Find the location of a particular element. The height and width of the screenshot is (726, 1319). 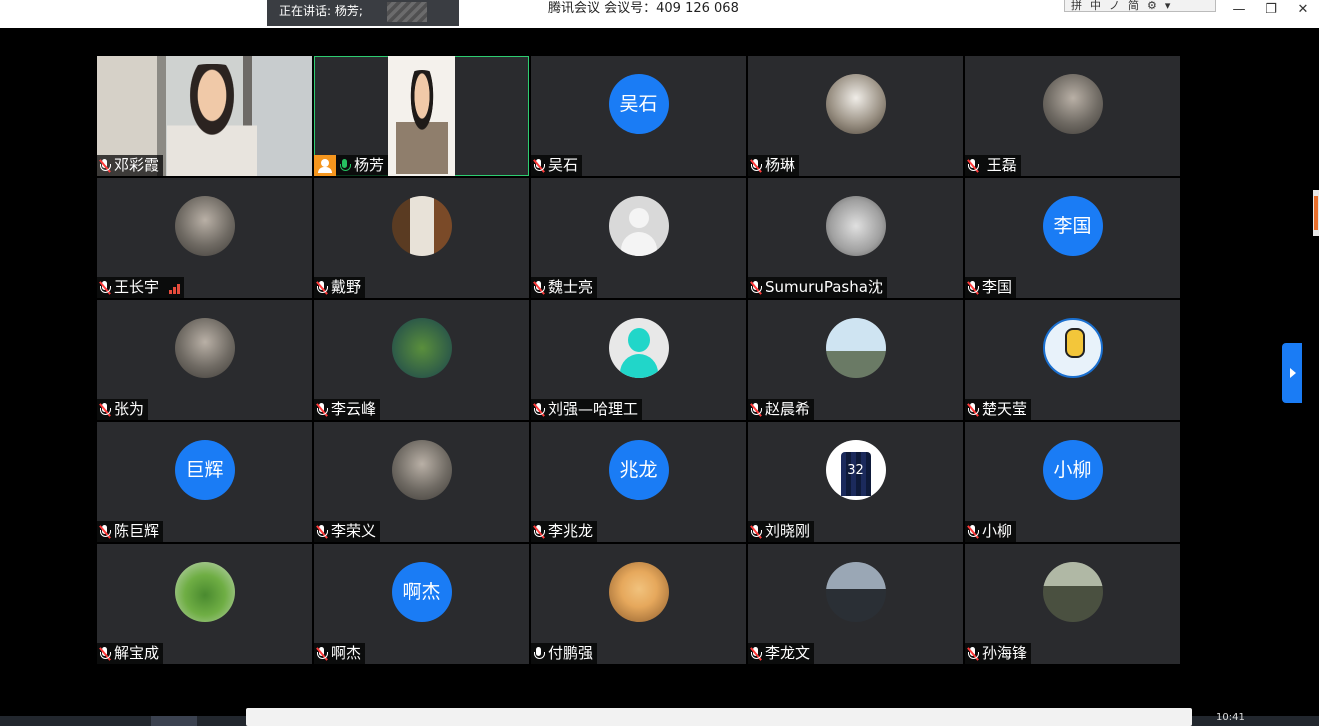

participant-name: 孙海锋 is located at coordinates (1005, 653).